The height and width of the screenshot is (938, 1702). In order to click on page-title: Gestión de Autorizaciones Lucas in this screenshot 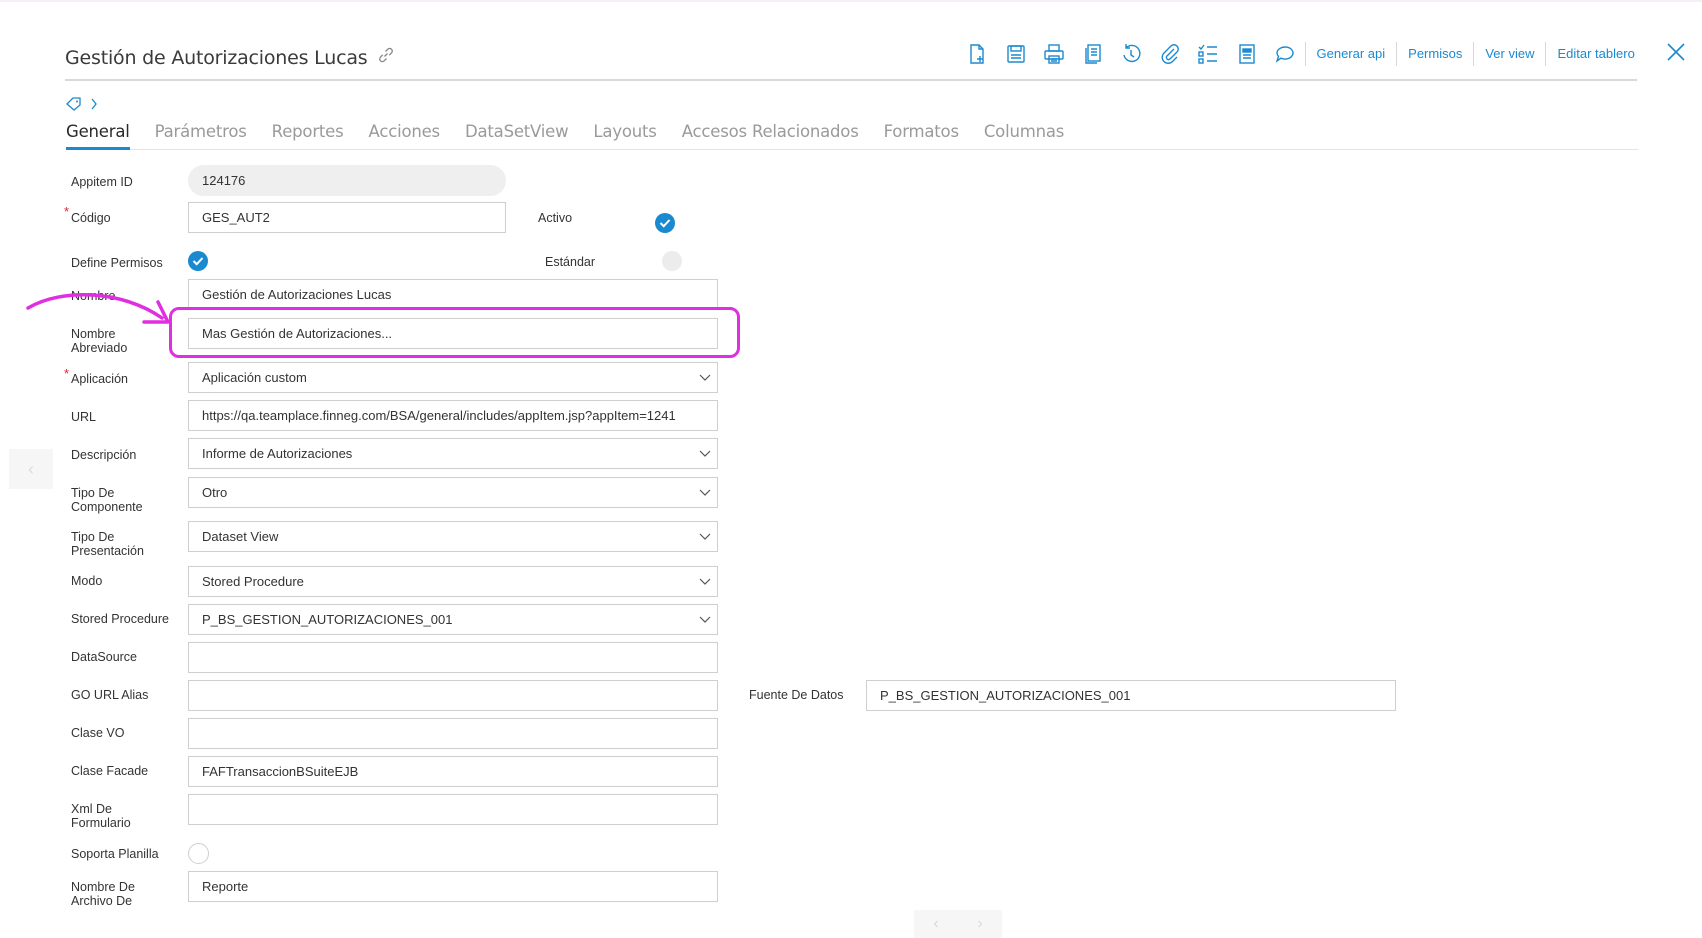, I will do `click(230, 57)`.